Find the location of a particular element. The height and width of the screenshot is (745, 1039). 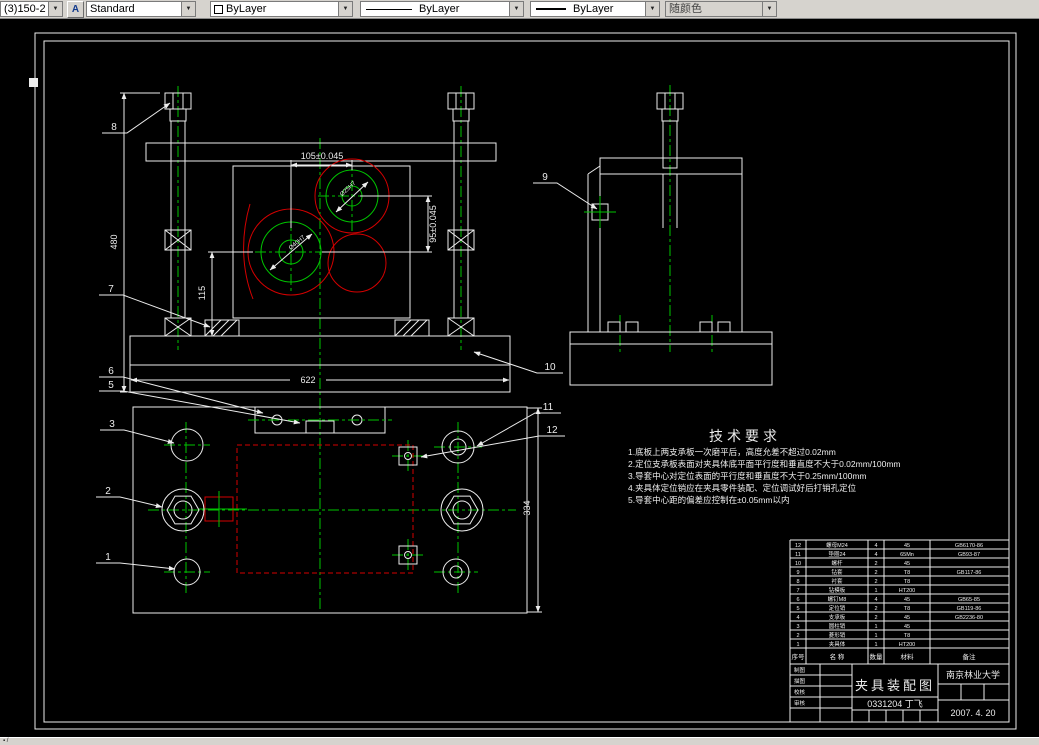

bom-cell: 3 is located at coordinates (797, 627).